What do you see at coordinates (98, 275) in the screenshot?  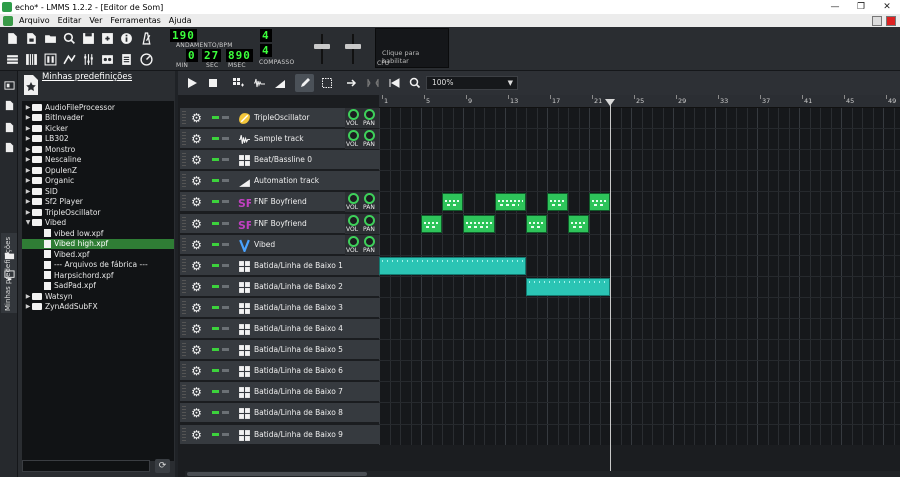 I see `tree-file: Harpsichord.xpf` at bounding box center [98, 275].